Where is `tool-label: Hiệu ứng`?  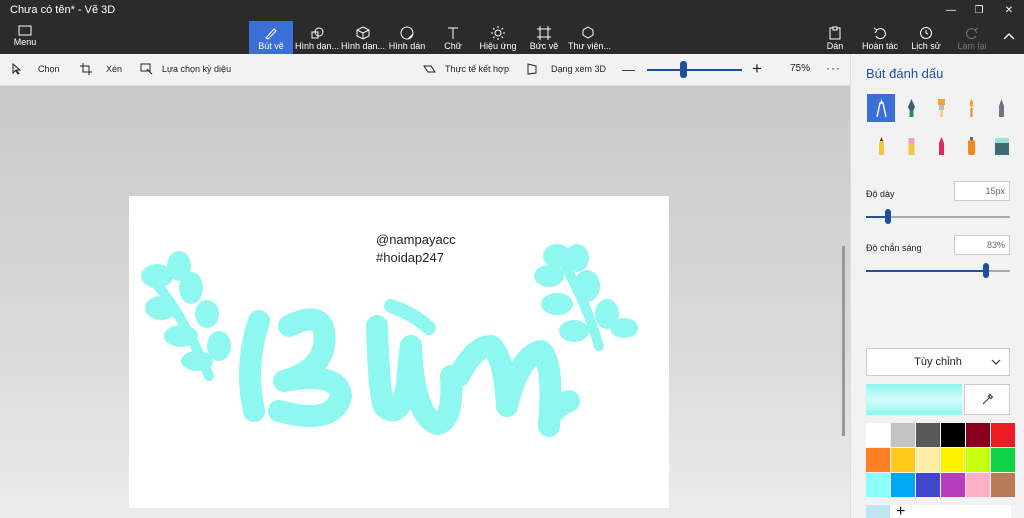 tool-label: Hiệu ứng is located at coordinates (498, 46).